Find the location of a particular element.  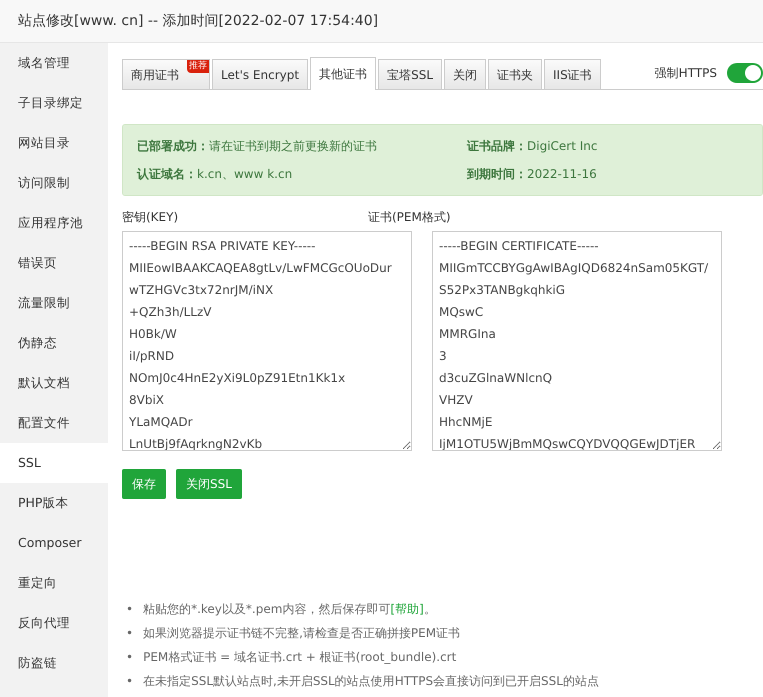

domains-text: 认证域名：k.cn、www k.cn is located at coordinates (215, 174).